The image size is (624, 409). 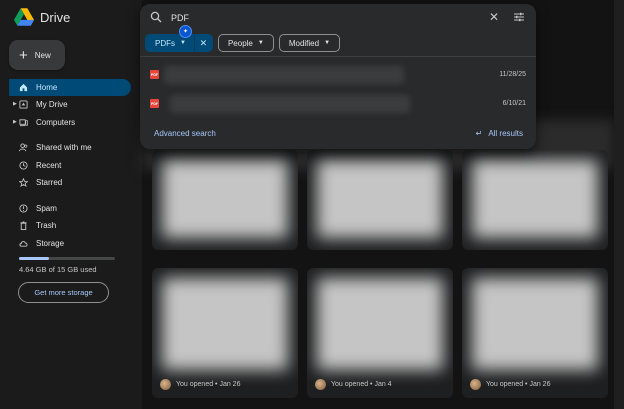 I want to click on storage-bar-fill, so click(x=34, y=258).